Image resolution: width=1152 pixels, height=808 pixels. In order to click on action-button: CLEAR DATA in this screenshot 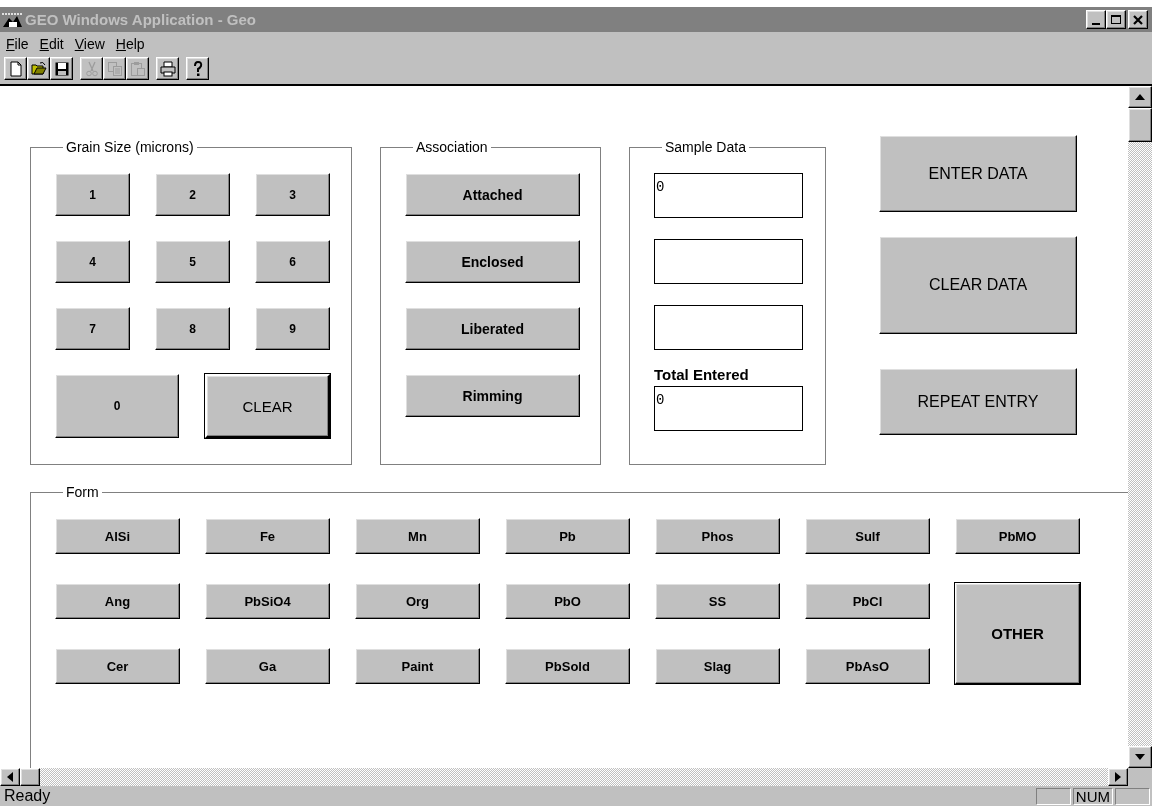, I will do `click(978, 285)`.